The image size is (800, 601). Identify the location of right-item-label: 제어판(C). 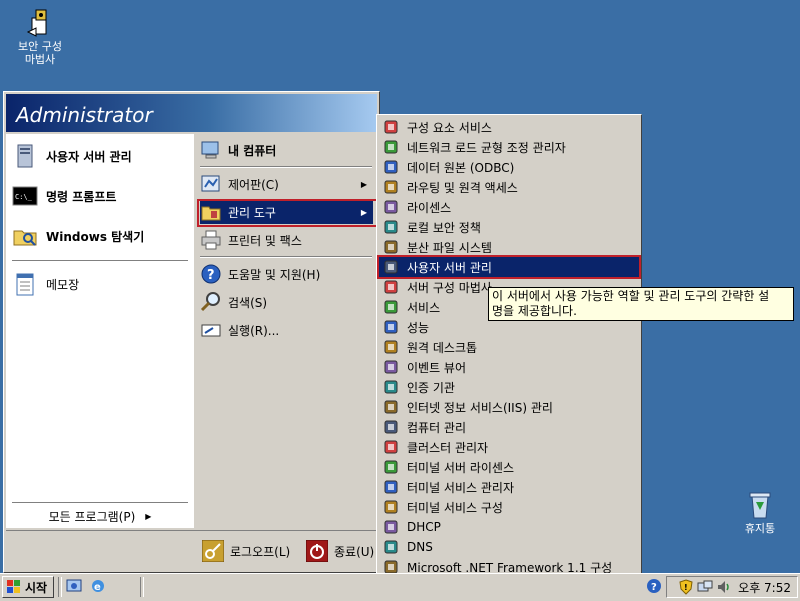
(253, 184).